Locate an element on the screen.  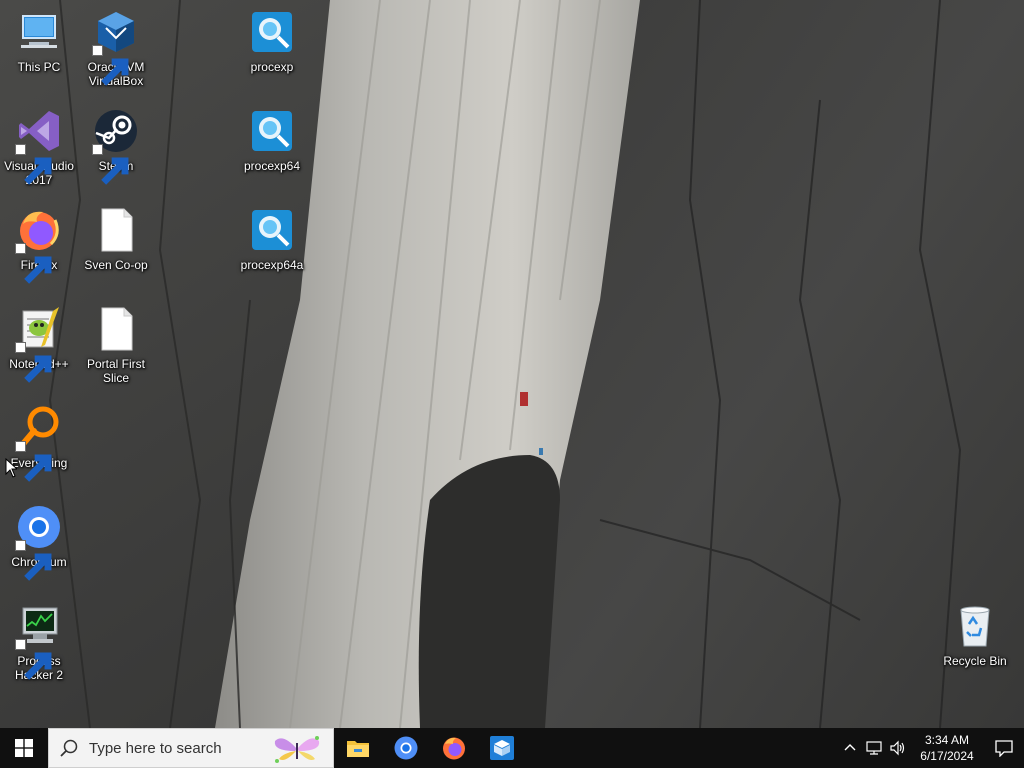
desktop-icon-label: This PC is located at coordinates (39, 67).